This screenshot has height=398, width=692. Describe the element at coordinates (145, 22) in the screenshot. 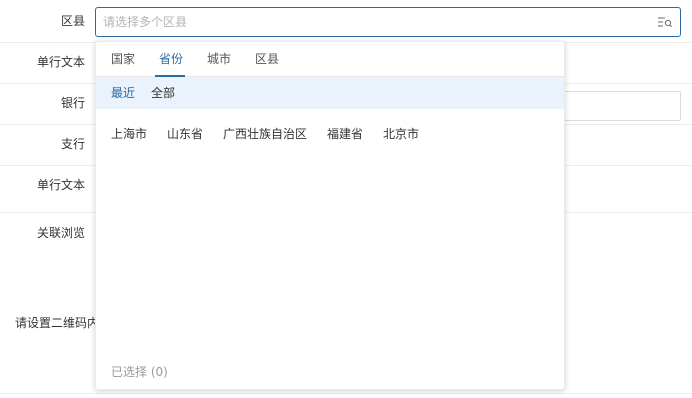

I see `district-select-placeholder: 请选择多个区县` at that location.